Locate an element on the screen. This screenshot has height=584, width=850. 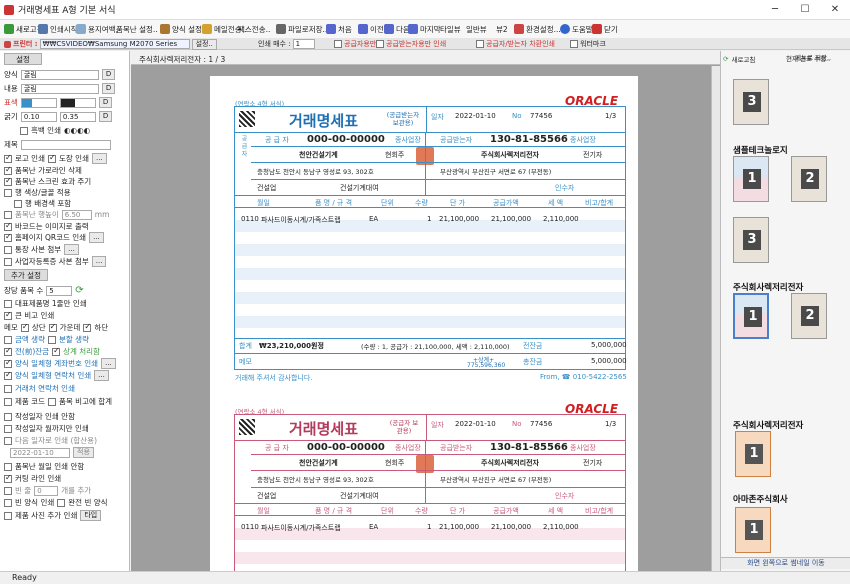
sum-gen-checkbox is located at coordinates (8, 339).